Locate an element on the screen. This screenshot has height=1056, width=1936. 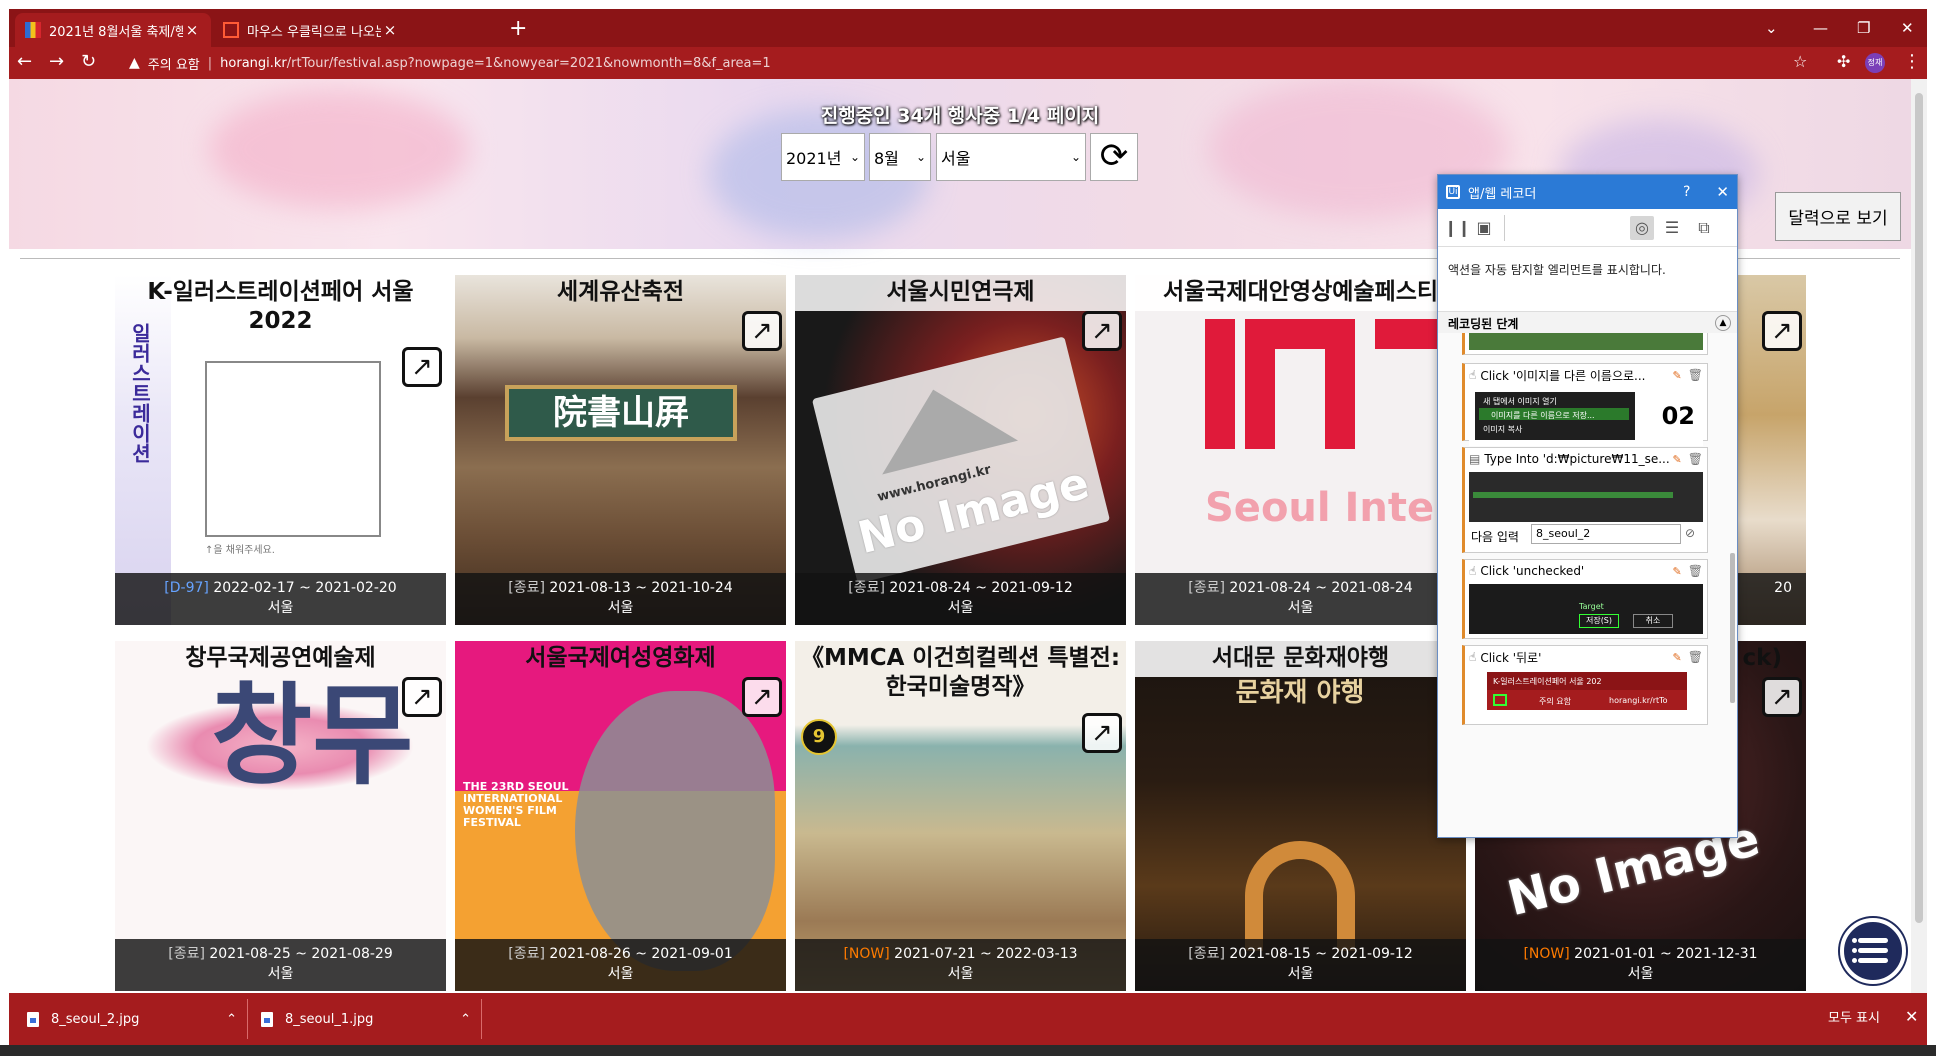
download-item: 8_seoul_2.jpg ⌃ is located at coordinates (132, 1019).